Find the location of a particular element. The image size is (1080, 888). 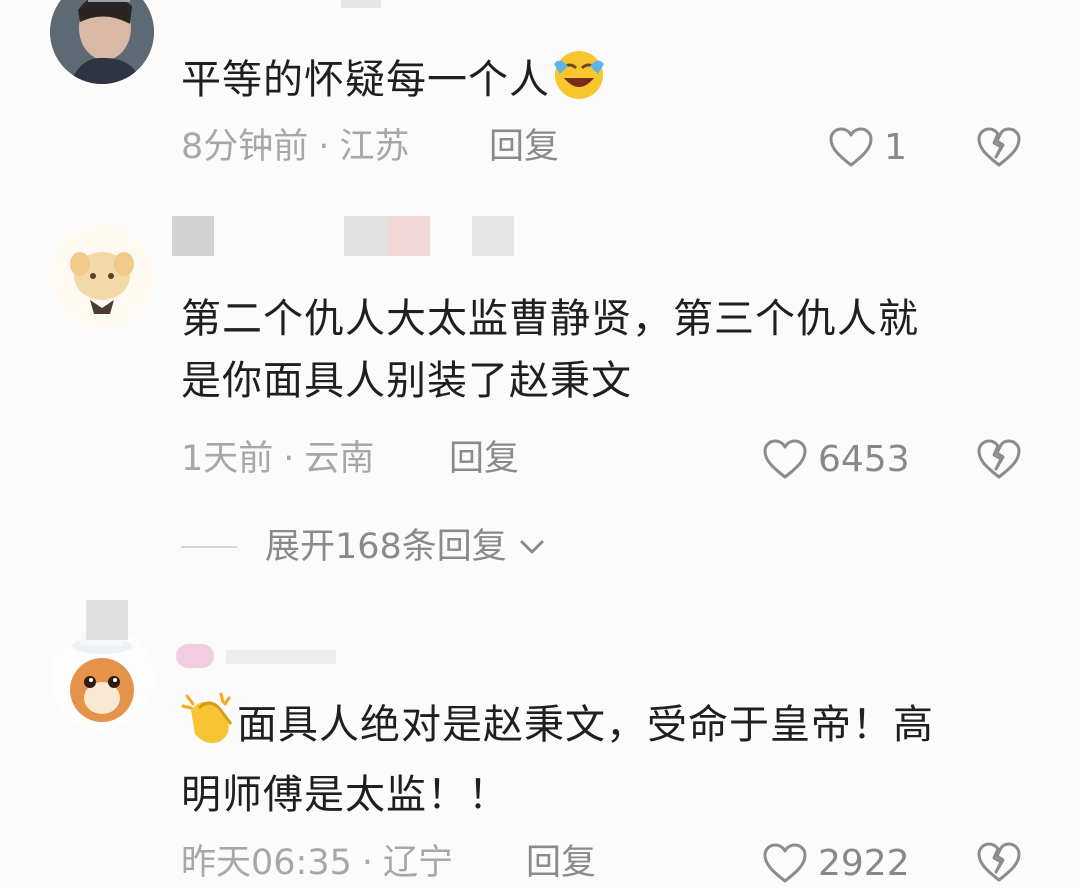

comment-text: 面具人绝对是赵秉文，受命于皇帝！高 明师傅是太监！！ is located at coordinates (601, 758).